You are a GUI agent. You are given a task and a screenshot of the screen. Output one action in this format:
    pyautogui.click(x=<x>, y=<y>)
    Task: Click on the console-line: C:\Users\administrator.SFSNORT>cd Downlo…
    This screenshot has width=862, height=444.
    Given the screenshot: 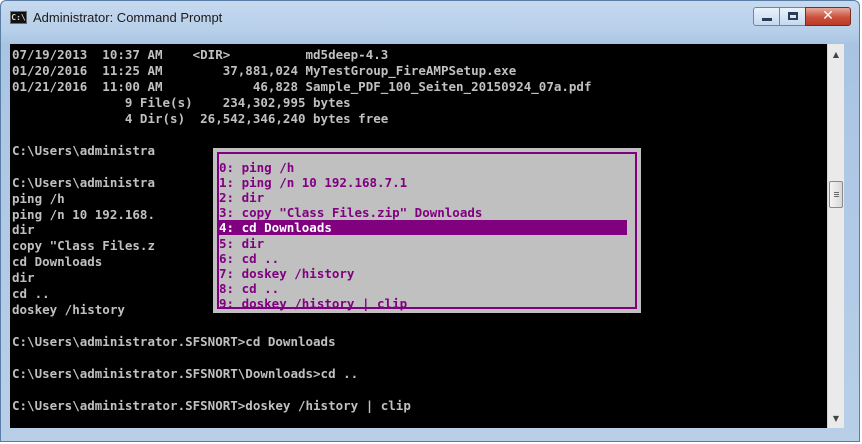 What is the action you would take?
    pyautogui.click(x=174, y=342)
    